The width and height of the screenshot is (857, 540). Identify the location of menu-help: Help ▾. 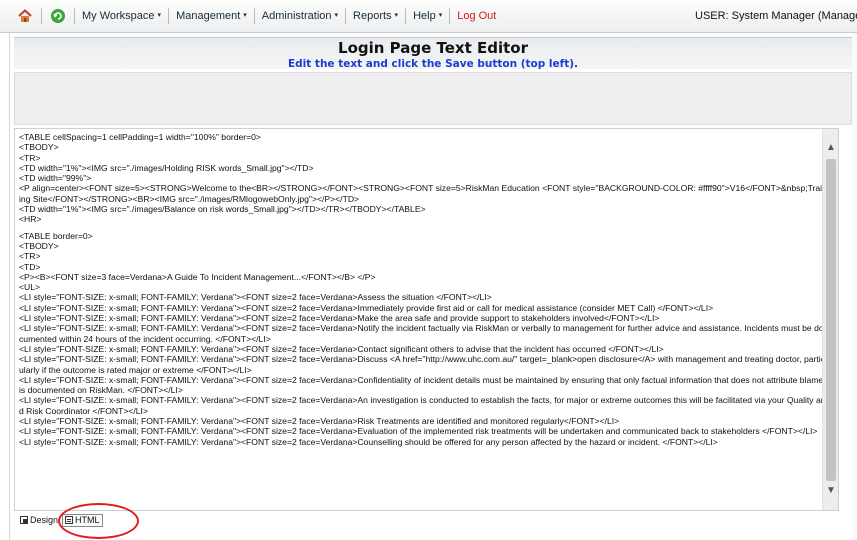
(427, 16).